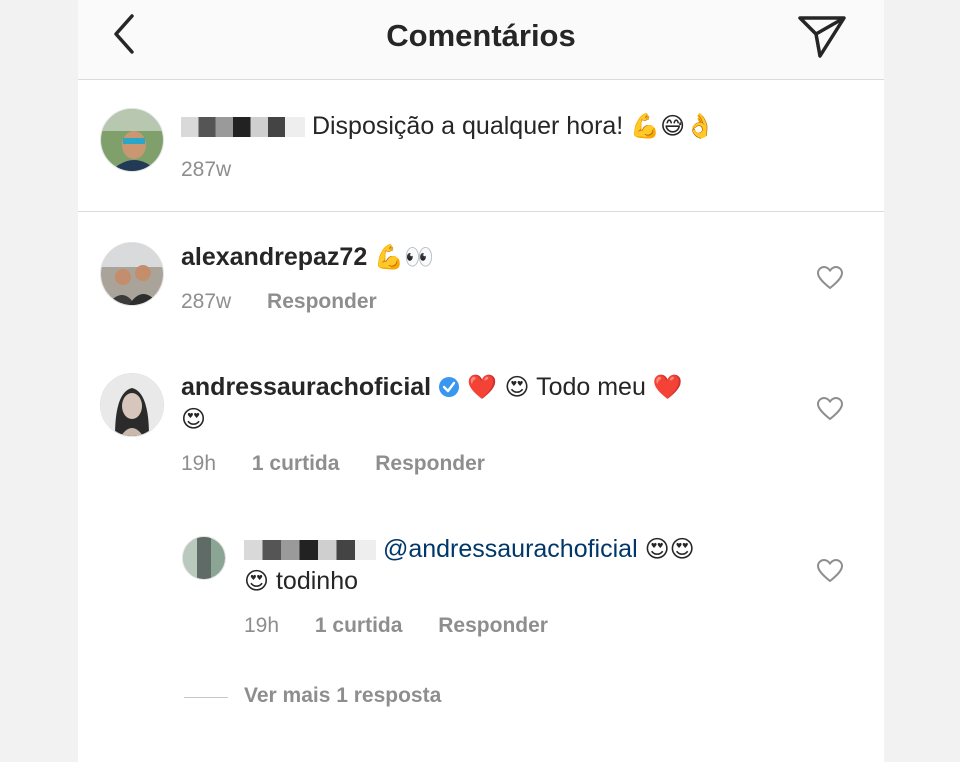 The width and height of the screenshot is (960, 762). I want to click on top-bar: Comentários, so click(481, 40).